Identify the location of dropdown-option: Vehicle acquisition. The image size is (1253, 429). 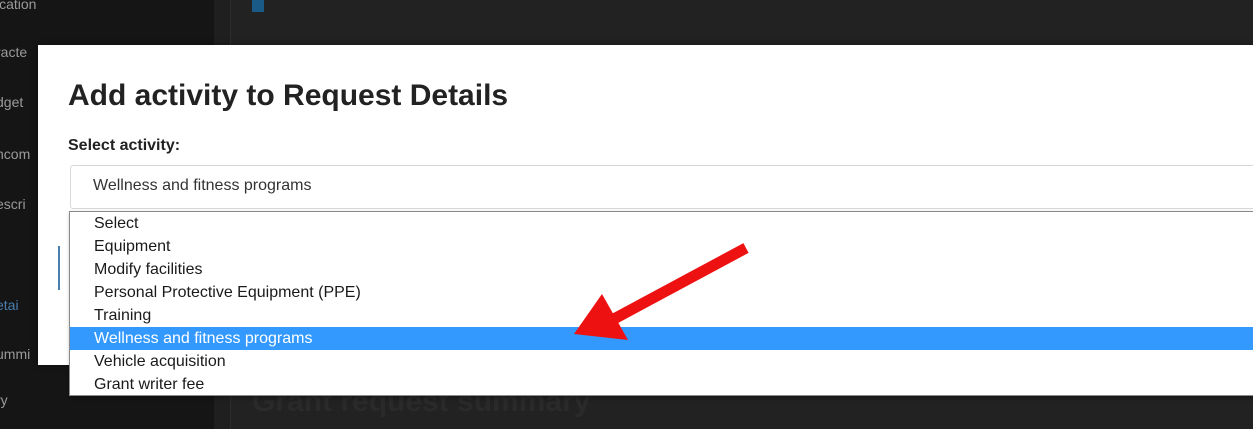
(661, 361).